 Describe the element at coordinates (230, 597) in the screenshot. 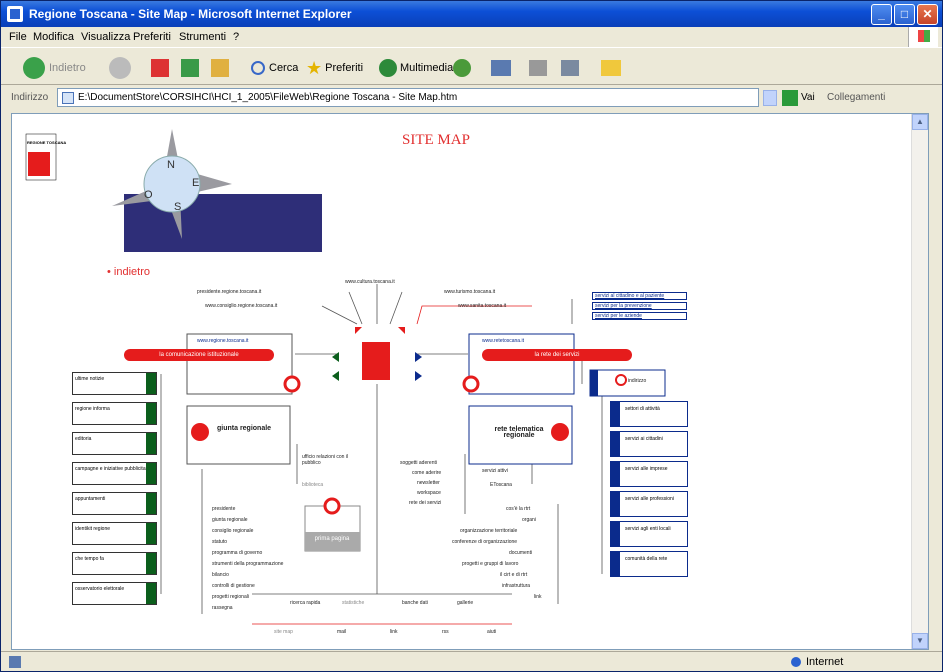

I see `giunta-item-9: progetti regionali` at that location.